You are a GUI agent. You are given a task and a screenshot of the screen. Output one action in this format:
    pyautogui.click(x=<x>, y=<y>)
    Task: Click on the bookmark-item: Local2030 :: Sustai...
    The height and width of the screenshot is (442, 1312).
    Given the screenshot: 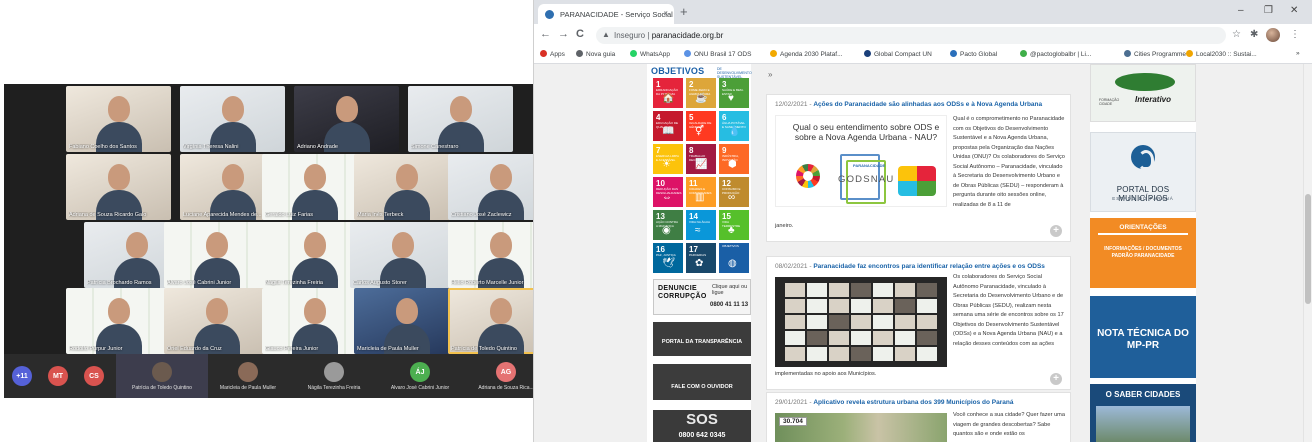 What is the action you would take?
    pyautogui.click(x=1221, y=54)
    